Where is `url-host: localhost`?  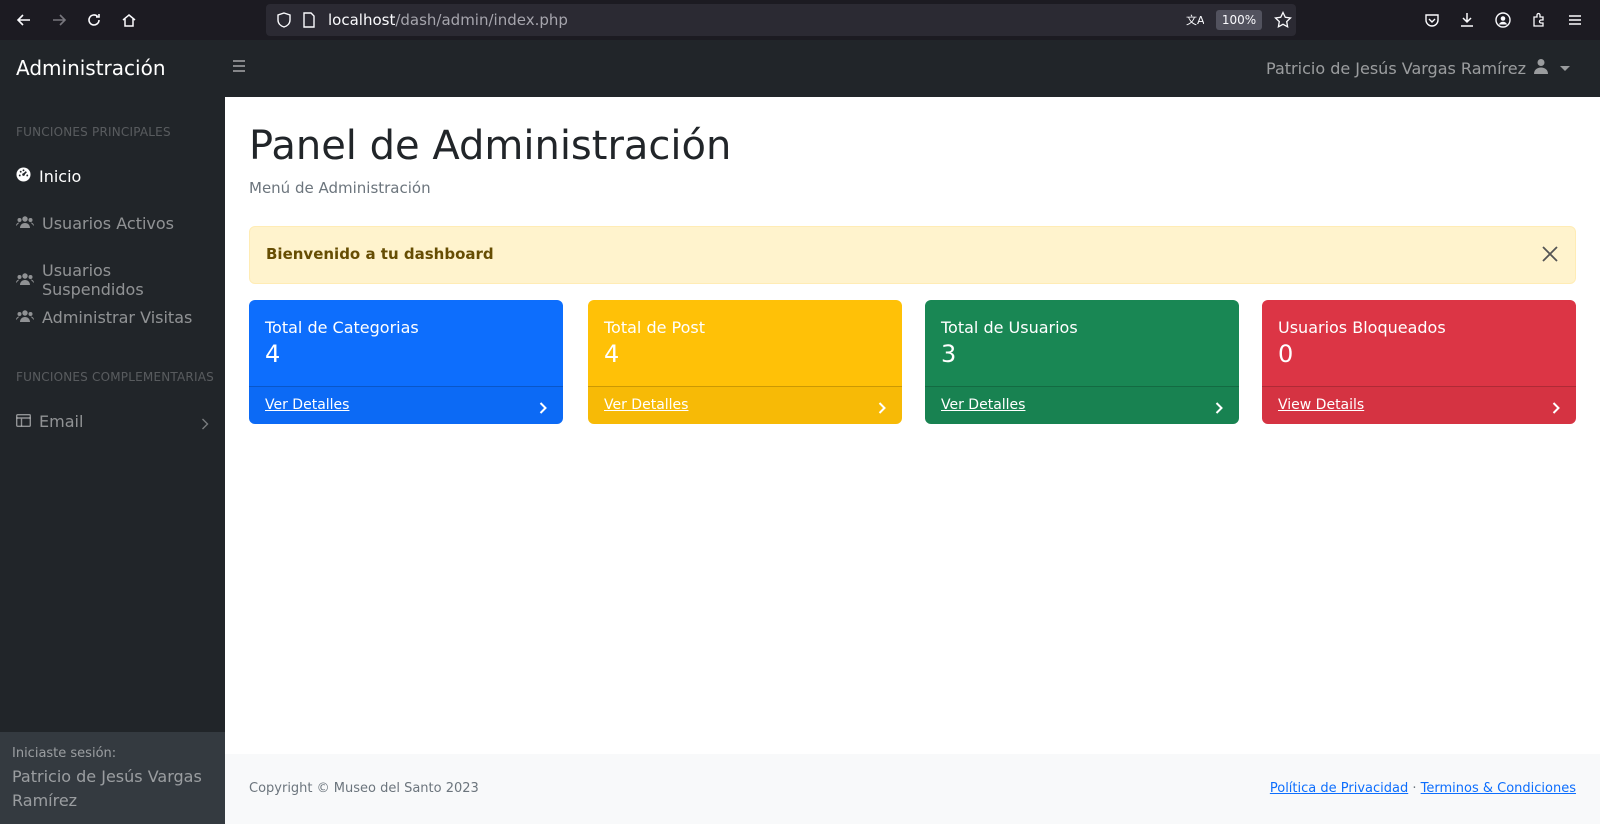
url-host: localhost is located at coordinates (362, 20).